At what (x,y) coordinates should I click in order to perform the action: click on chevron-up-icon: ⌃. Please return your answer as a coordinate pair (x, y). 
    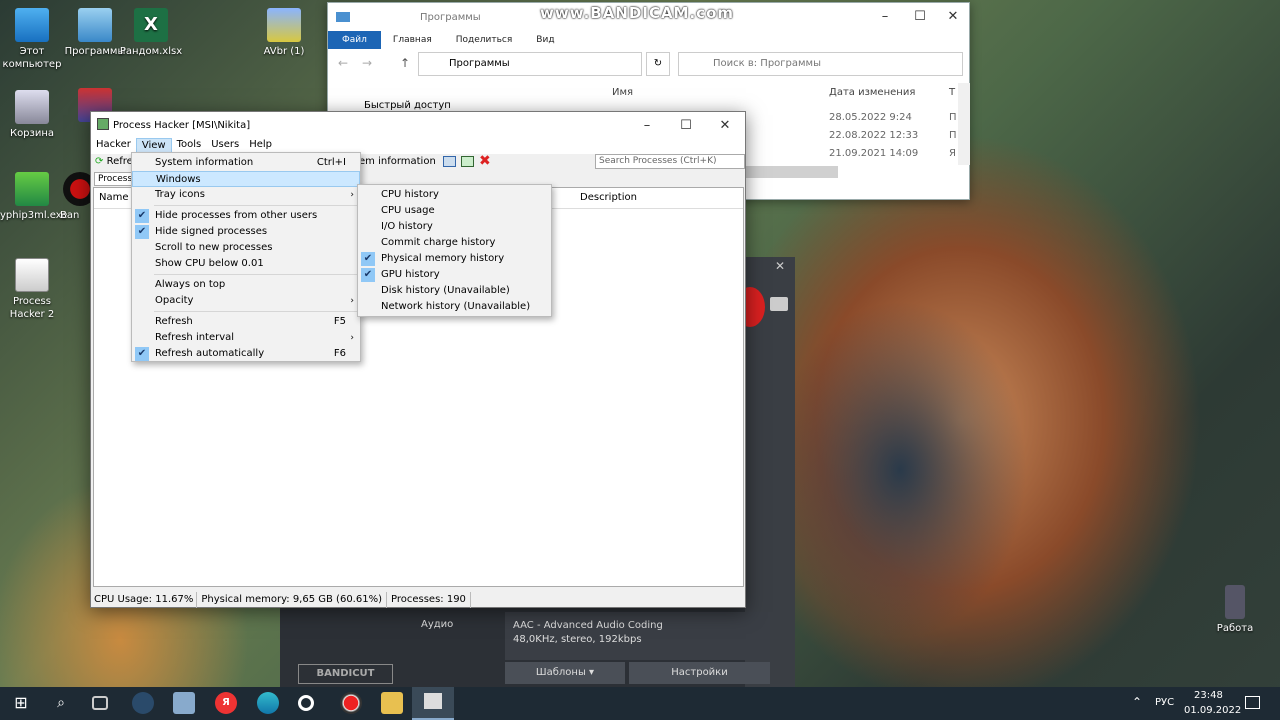
    Looking at the image, I should click on (1137, 702).